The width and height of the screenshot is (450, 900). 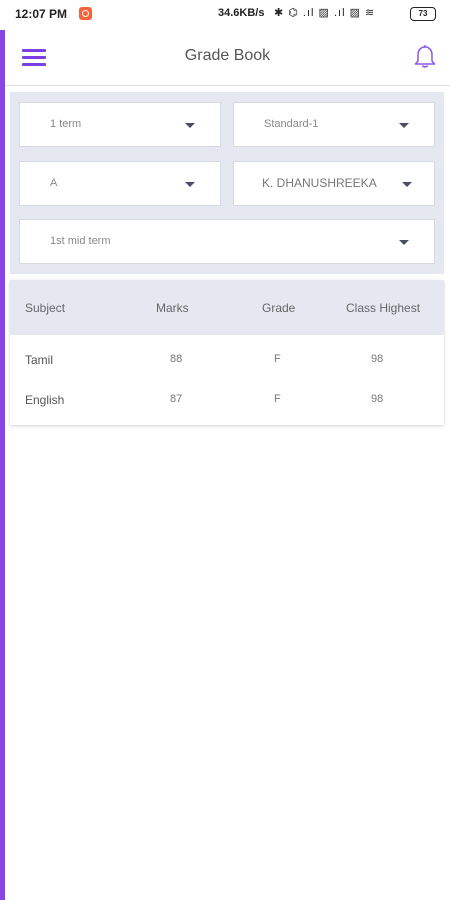 I want to click on status-time: 12:07 PM, so click(x=41, y=14).